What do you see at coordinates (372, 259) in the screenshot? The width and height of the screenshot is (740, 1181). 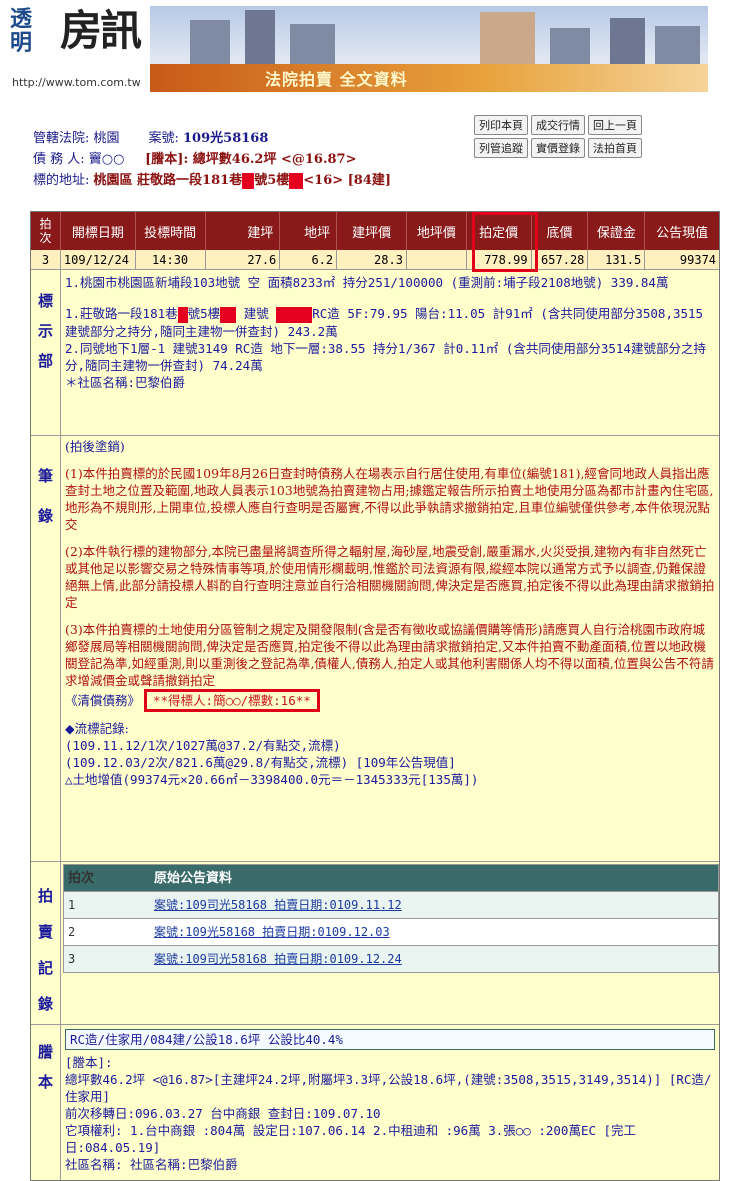 I see `building-unit-price: 28.3` at bounding box center [372, 259].